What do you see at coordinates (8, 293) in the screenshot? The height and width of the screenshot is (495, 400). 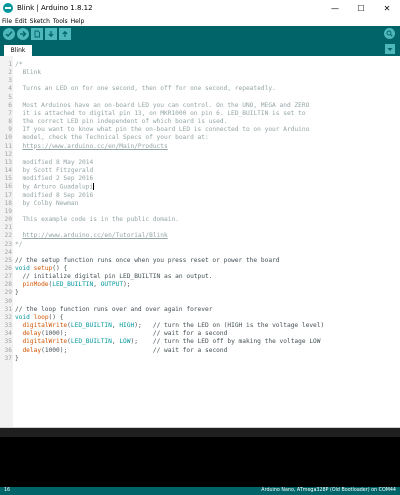 I see `line-number: 29` at bounding box center [8, 293].